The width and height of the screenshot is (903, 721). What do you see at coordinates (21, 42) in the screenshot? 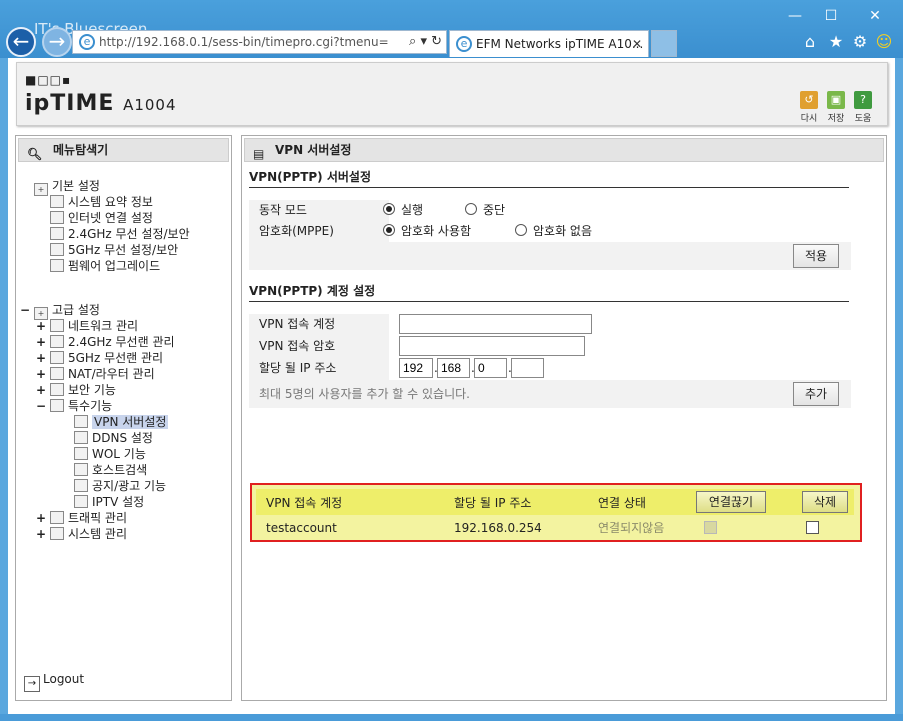
I see `back-button: ←` at bounding box center [21, 42].